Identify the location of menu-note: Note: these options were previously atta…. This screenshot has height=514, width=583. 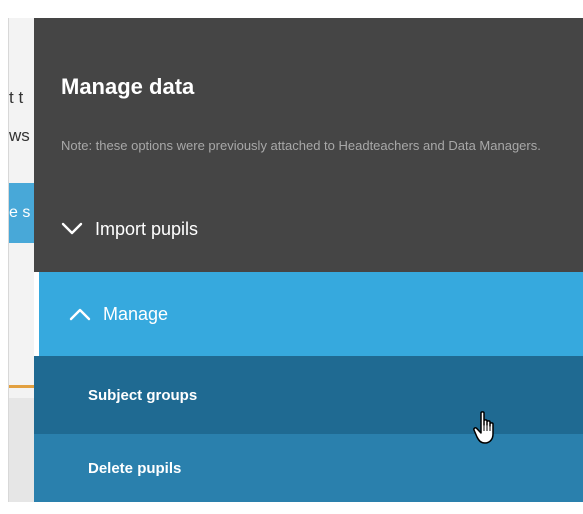
(301, 145).